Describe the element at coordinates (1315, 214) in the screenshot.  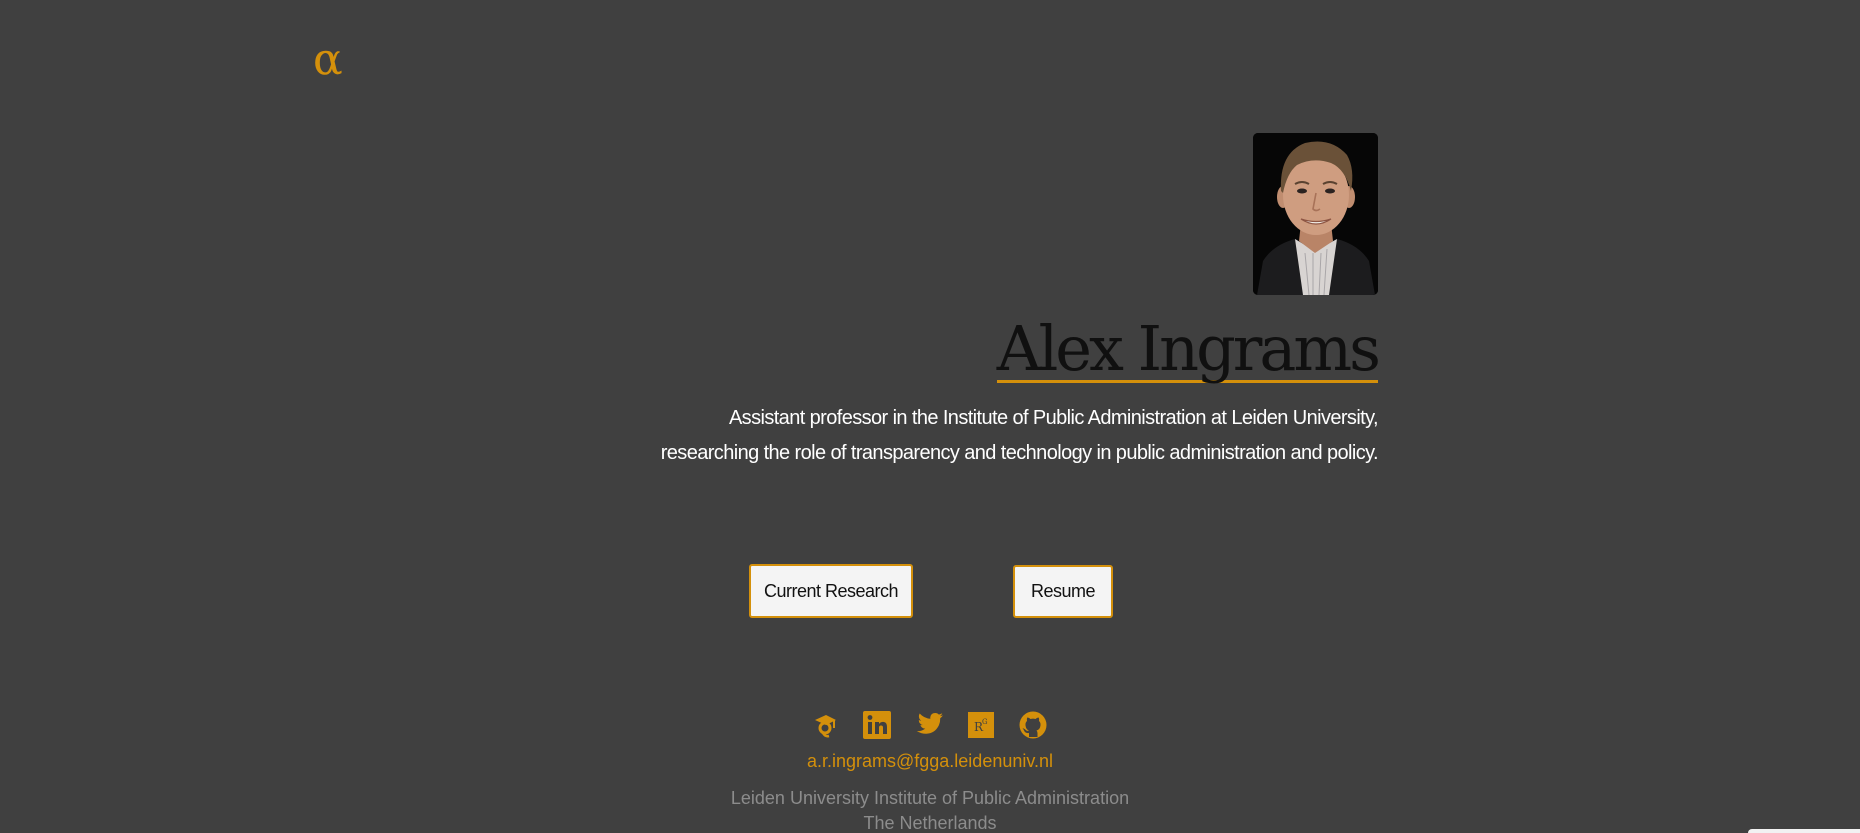
I see `profile-photo` at that location.